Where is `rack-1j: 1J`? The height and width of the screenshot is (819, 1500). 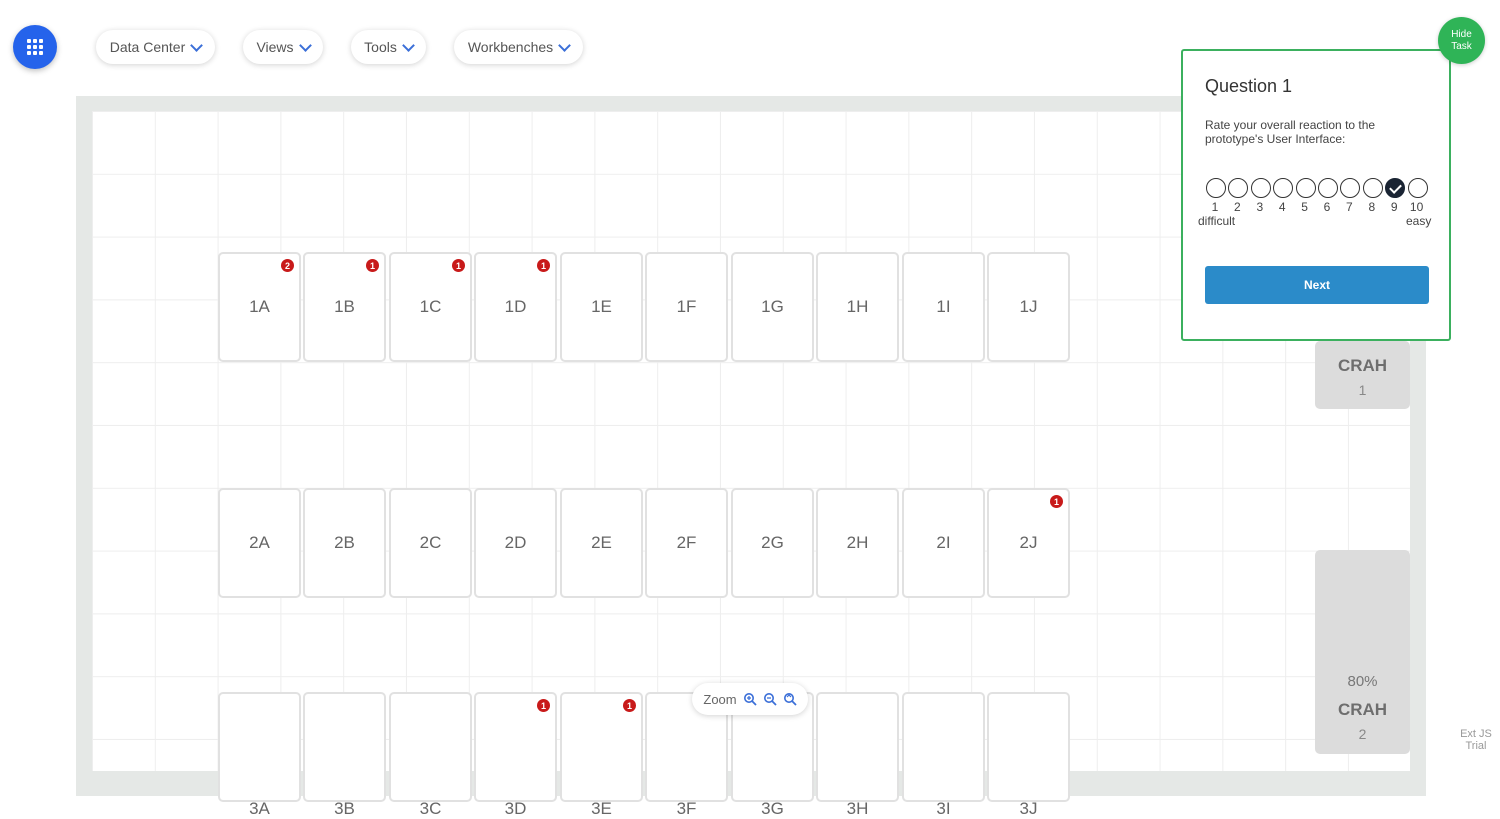
rack-1j: 1J is located at coordinates (1028, 307).